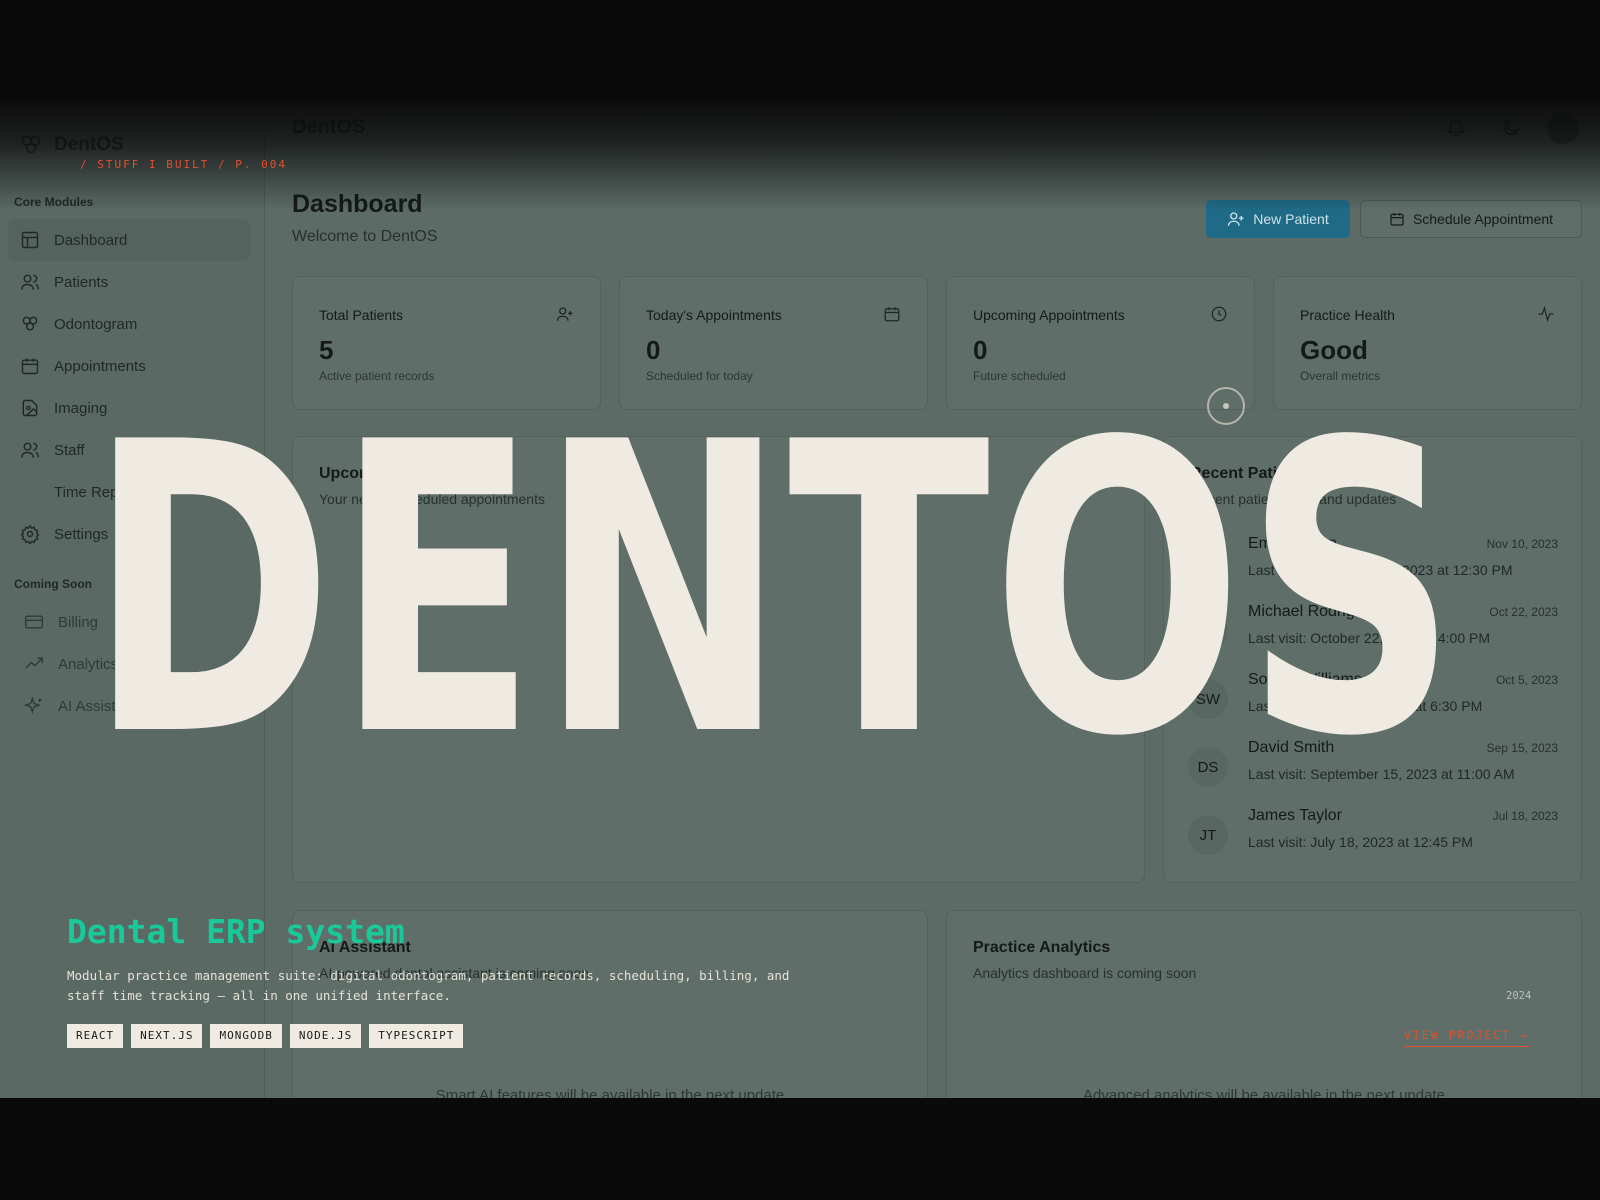  Describe the element at coordinates (54, 202) in the screenshot. I see `core-modules-label: Core Modules` at that location.